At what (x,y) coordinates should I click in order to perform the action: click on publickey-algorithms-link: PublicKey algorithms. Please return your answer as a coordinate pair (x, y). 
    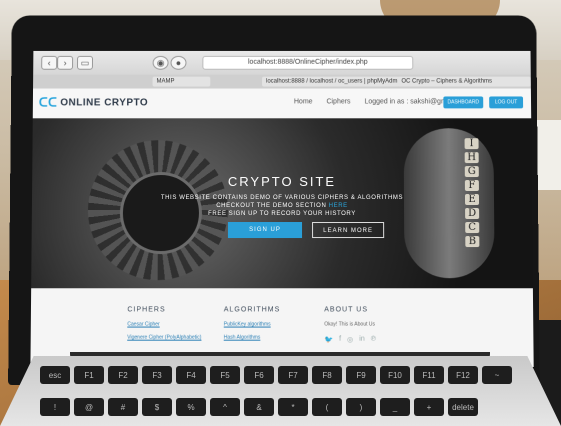
    Looking at the image, I should click on (252, 325).